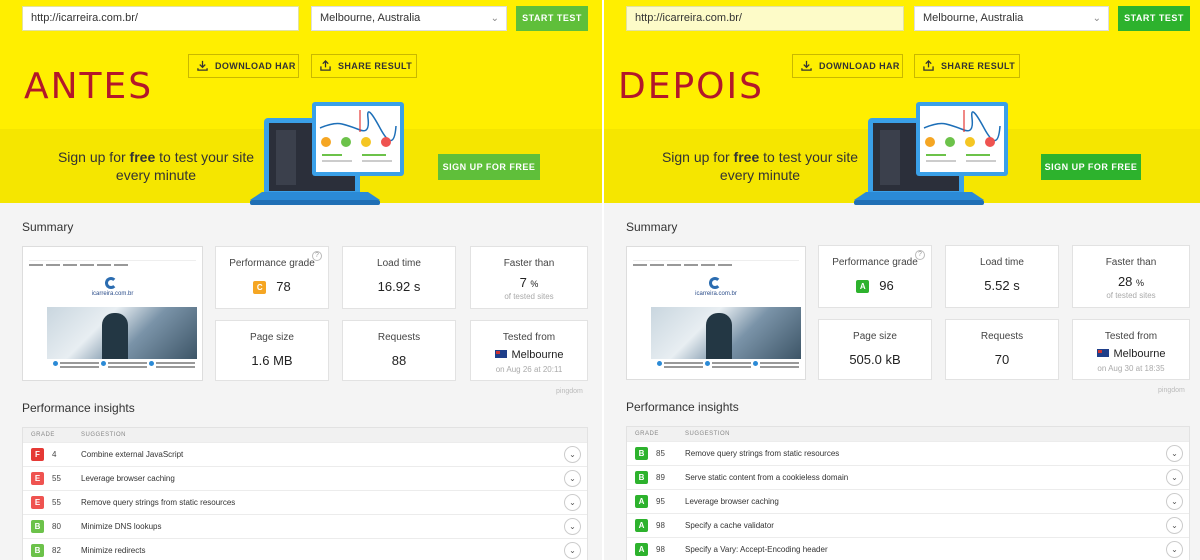 The image size is (1200, 560). Describe the element at coordinates (973, 18) in the screenshot. I see `location-value: Melbourne, Australia` at that location.